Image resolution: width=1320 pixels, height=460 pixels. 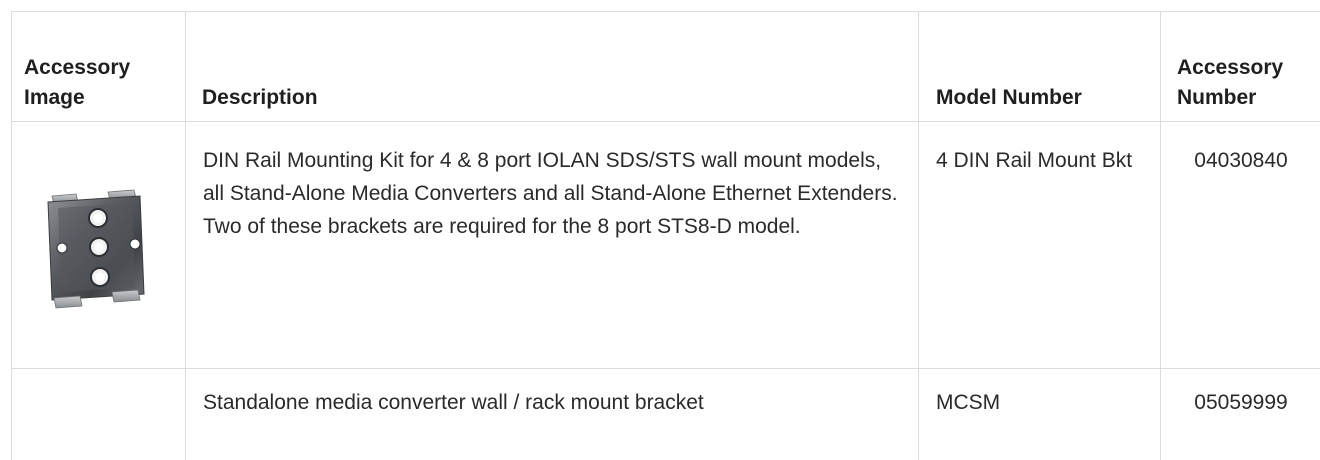 What do you see at coordinates (77, 82) in the screenshot?
I see `header-accessory-image: Accessory Image` at bounding box center [77, 82].